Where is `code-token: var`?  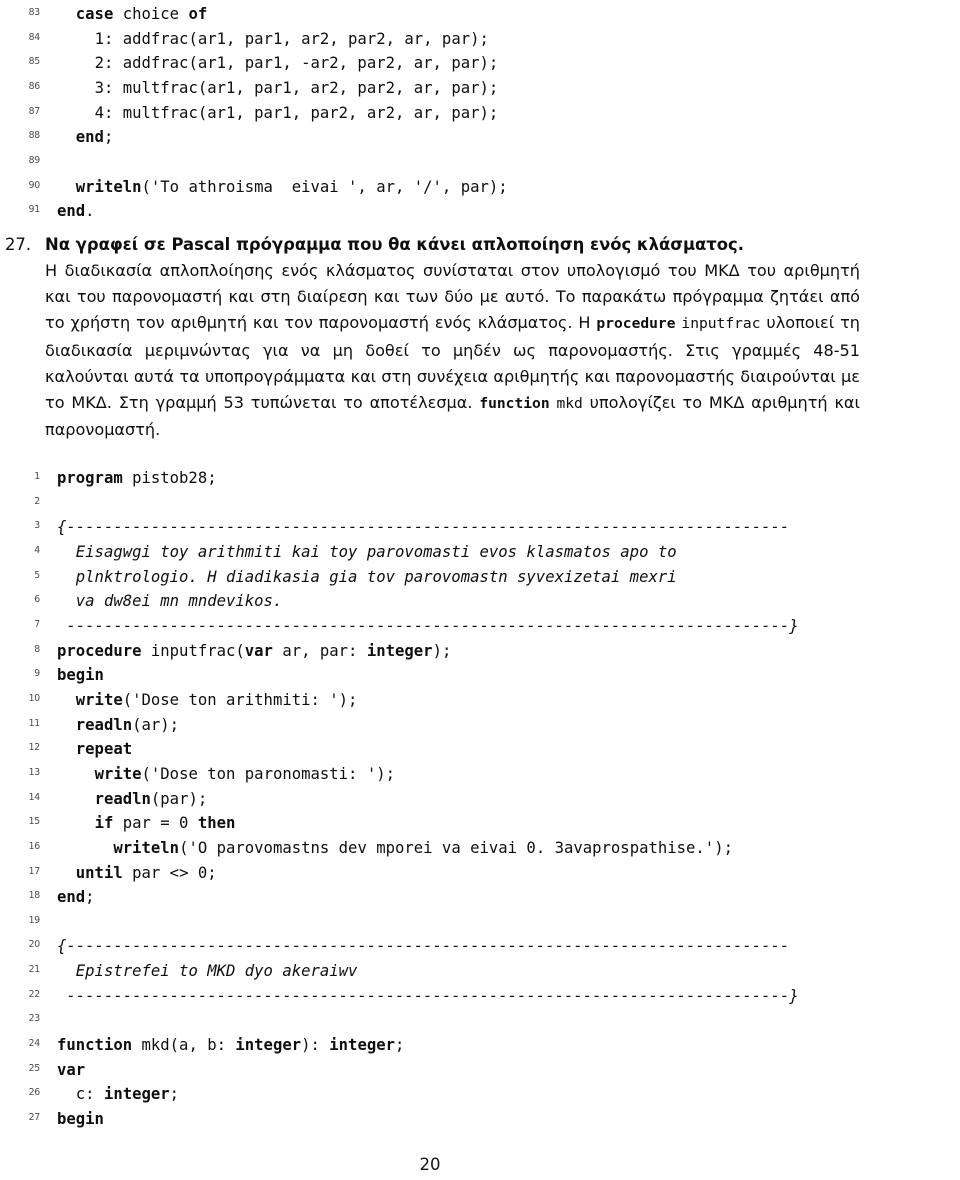
code-token: var is located at coordinates (71, 1069).